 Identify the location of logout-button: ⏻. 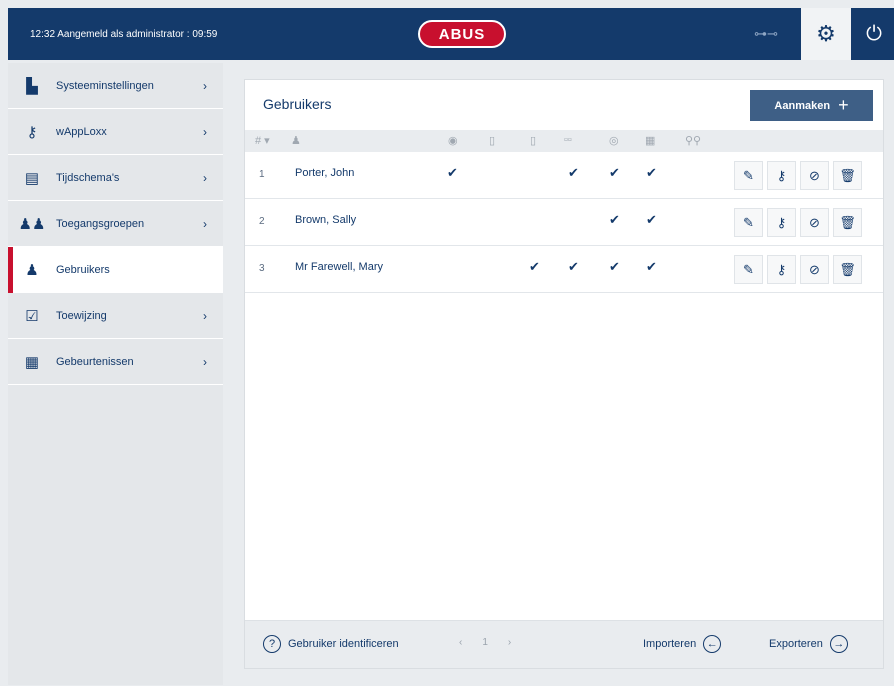
(874, 34).